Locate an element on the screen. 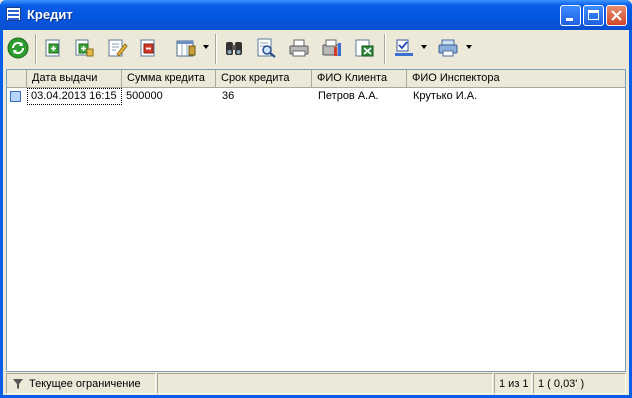 This screenshot has height=398, width=632. print-setup-dropdown is located at coordinates (469, 47).